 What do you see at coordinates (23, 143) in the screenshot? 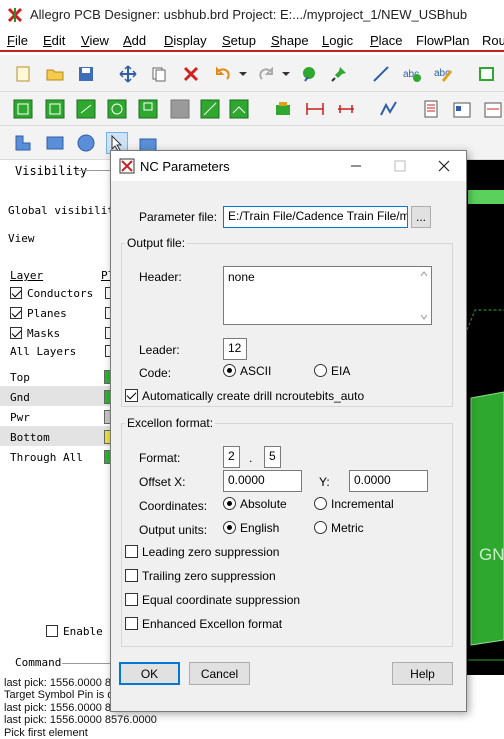
I see `shape-poly-icon` at bounding box center [23, 143].